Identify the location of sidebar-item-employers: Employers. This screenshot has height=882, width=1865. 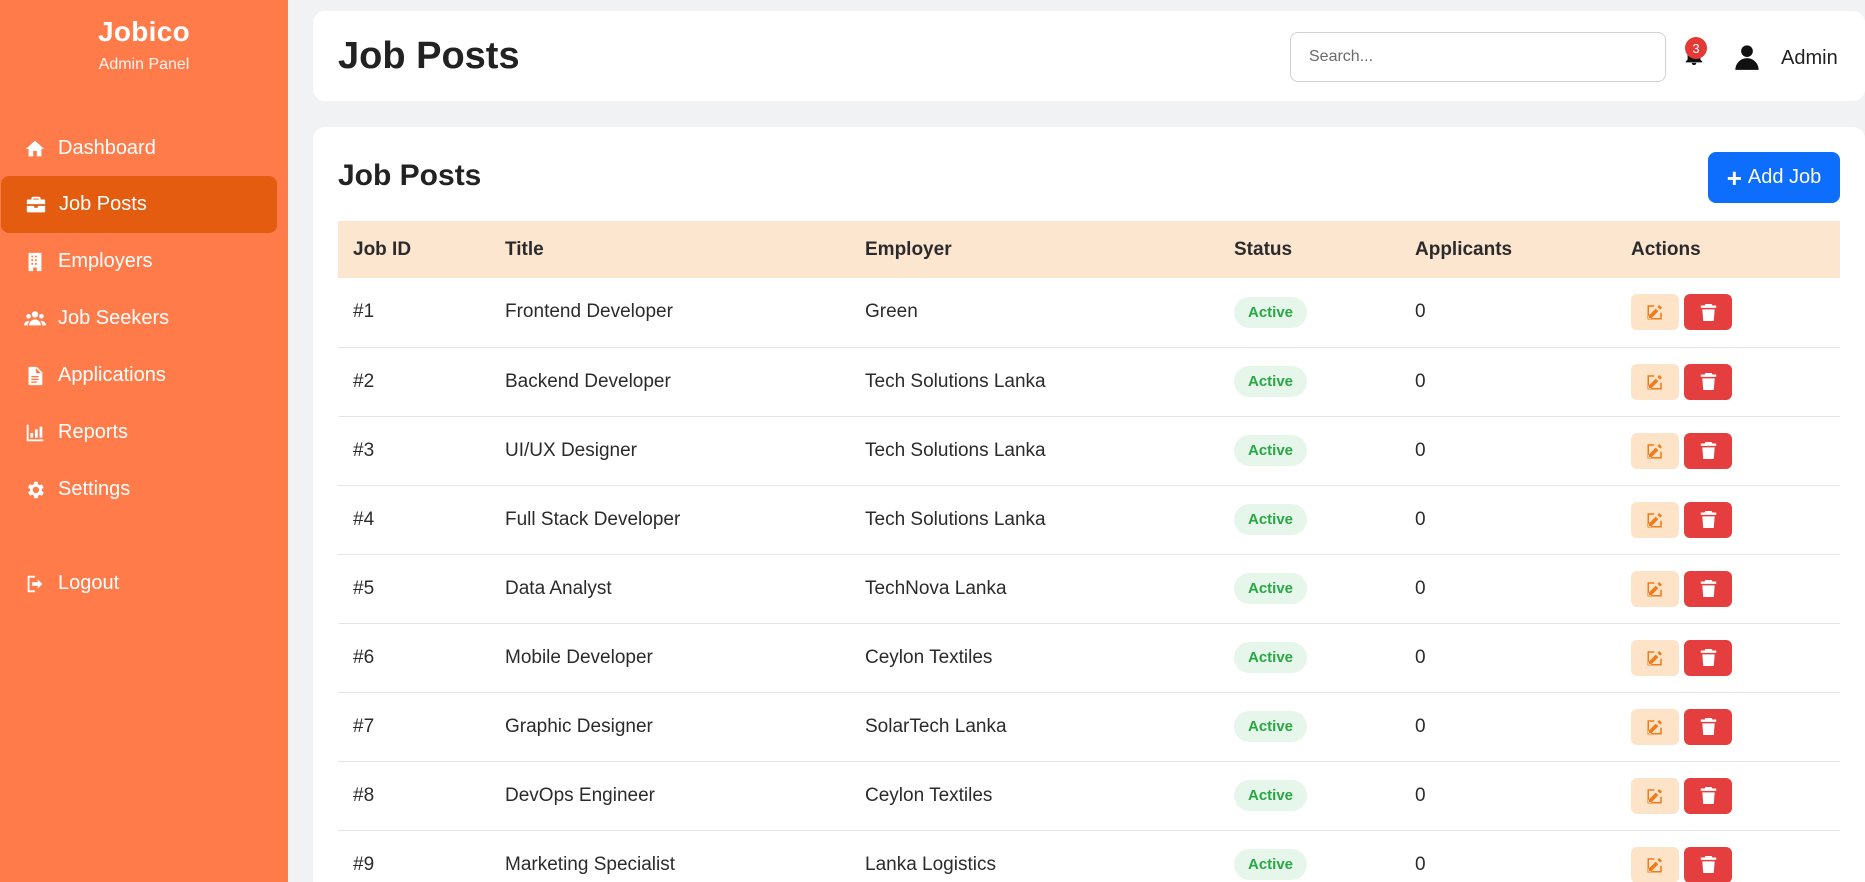
(138, 261).